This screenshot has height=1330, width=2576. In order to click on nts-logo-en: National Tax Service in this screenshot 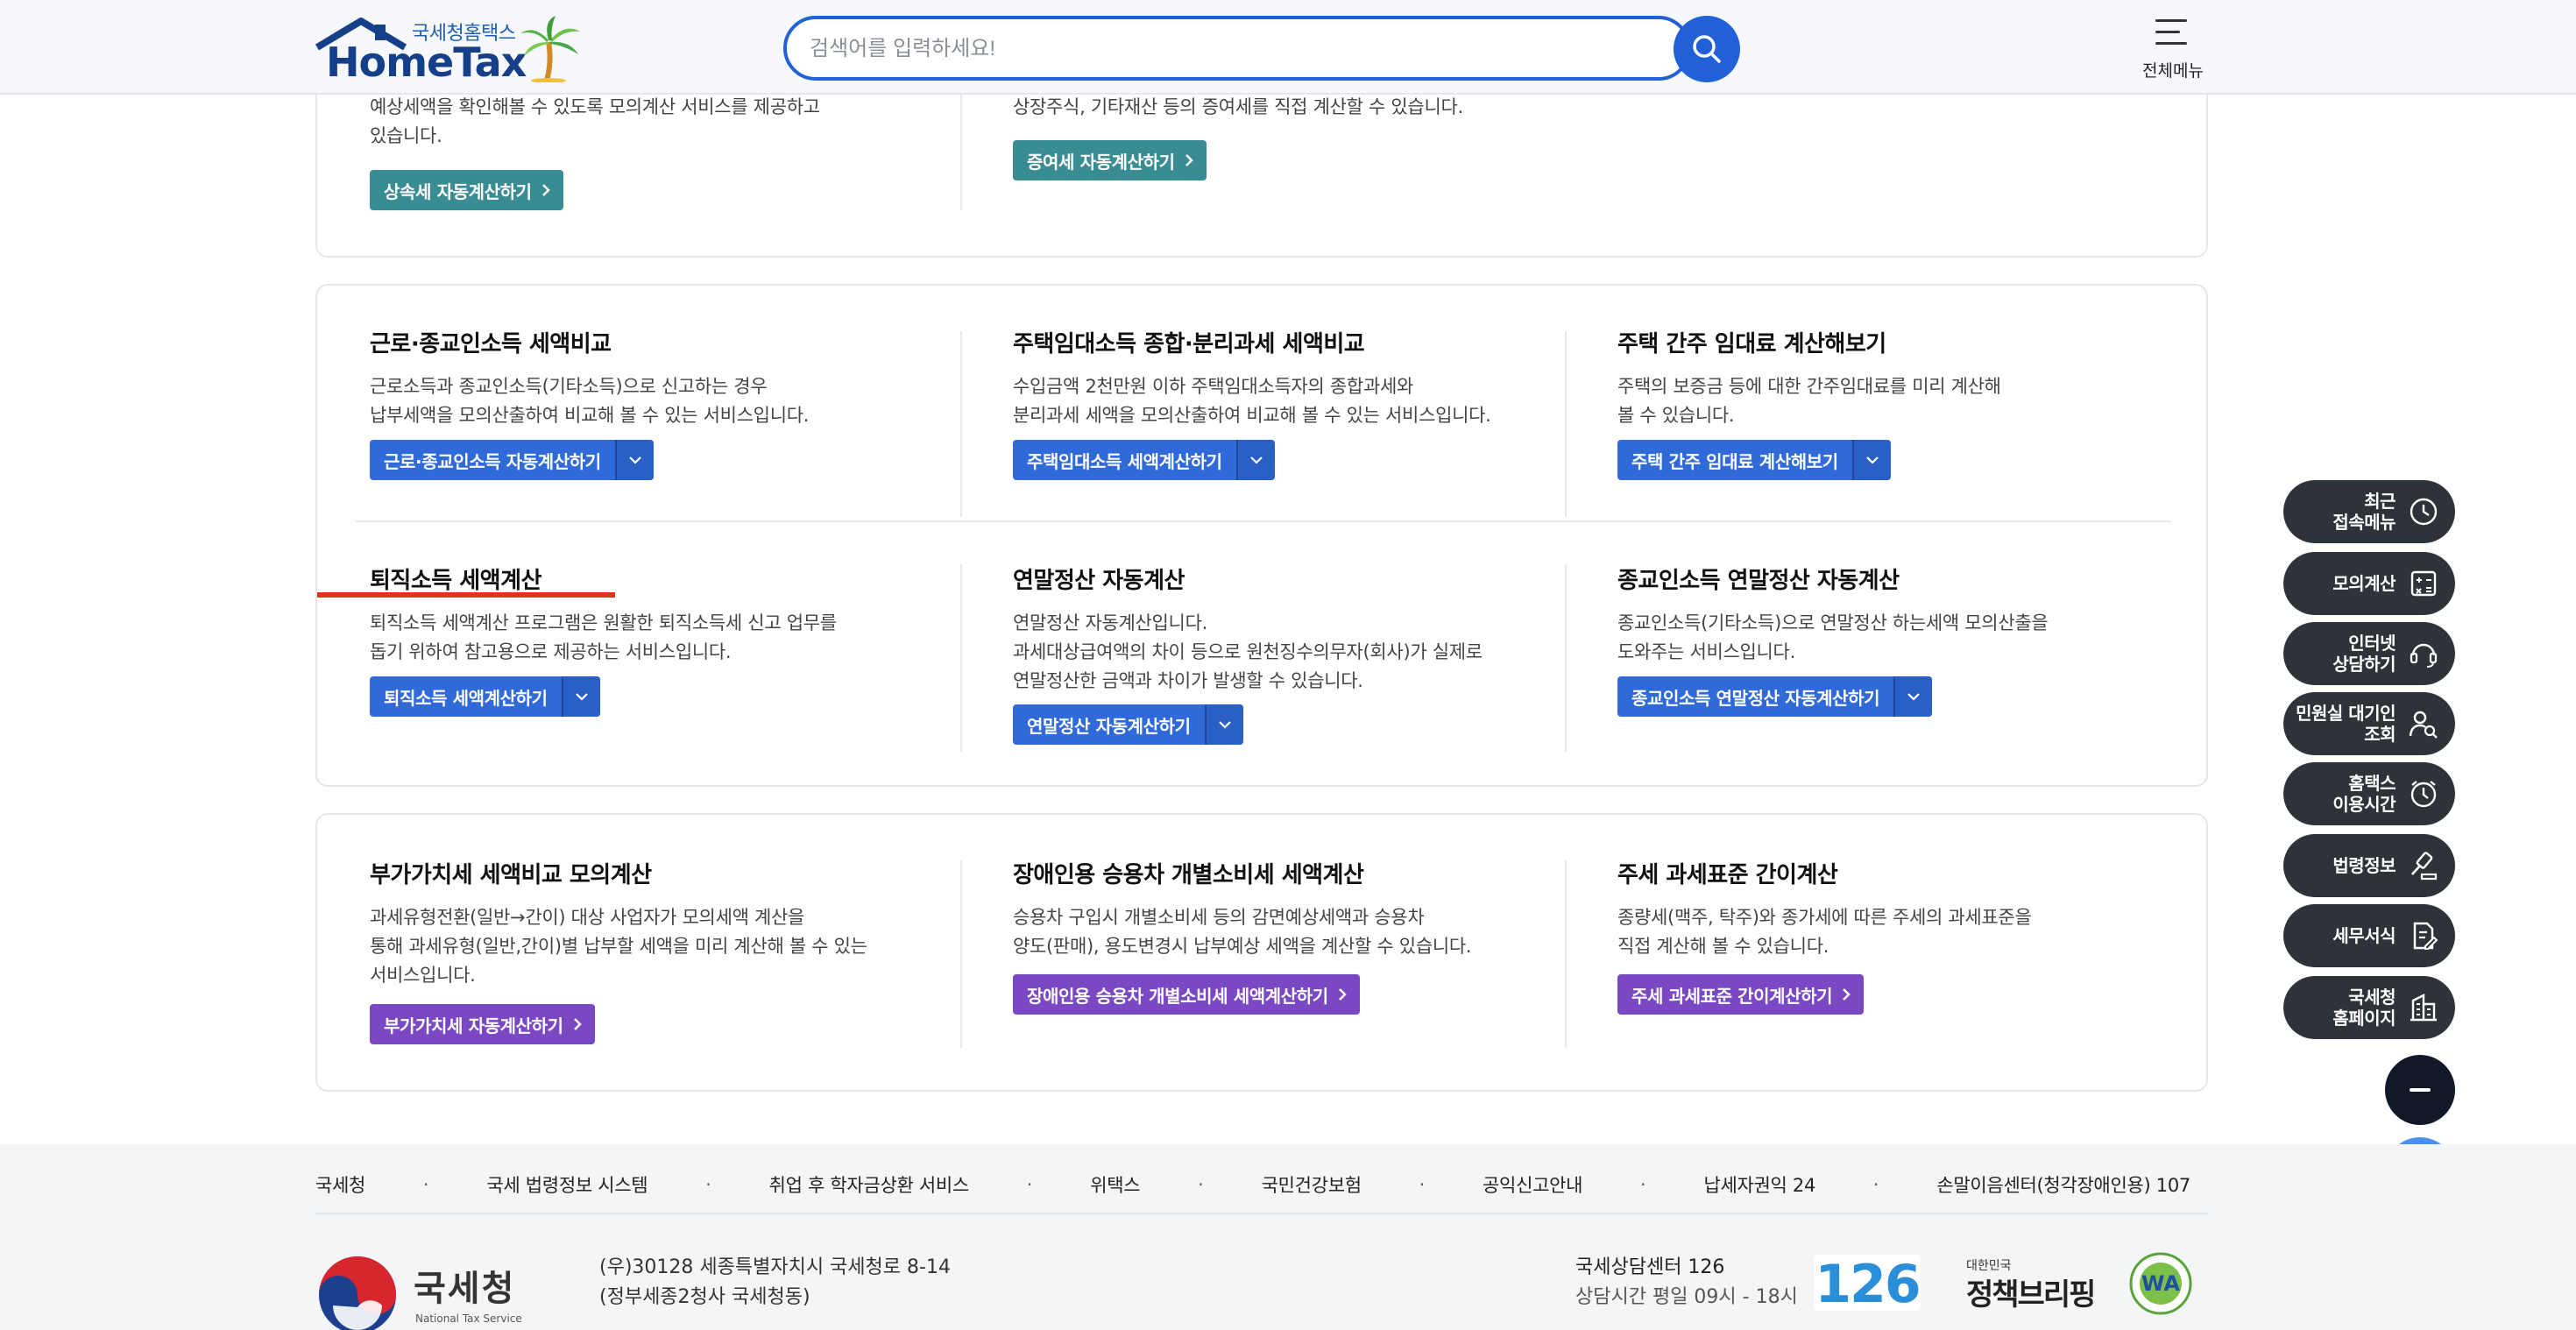, I will do `click(468, 1318)`.